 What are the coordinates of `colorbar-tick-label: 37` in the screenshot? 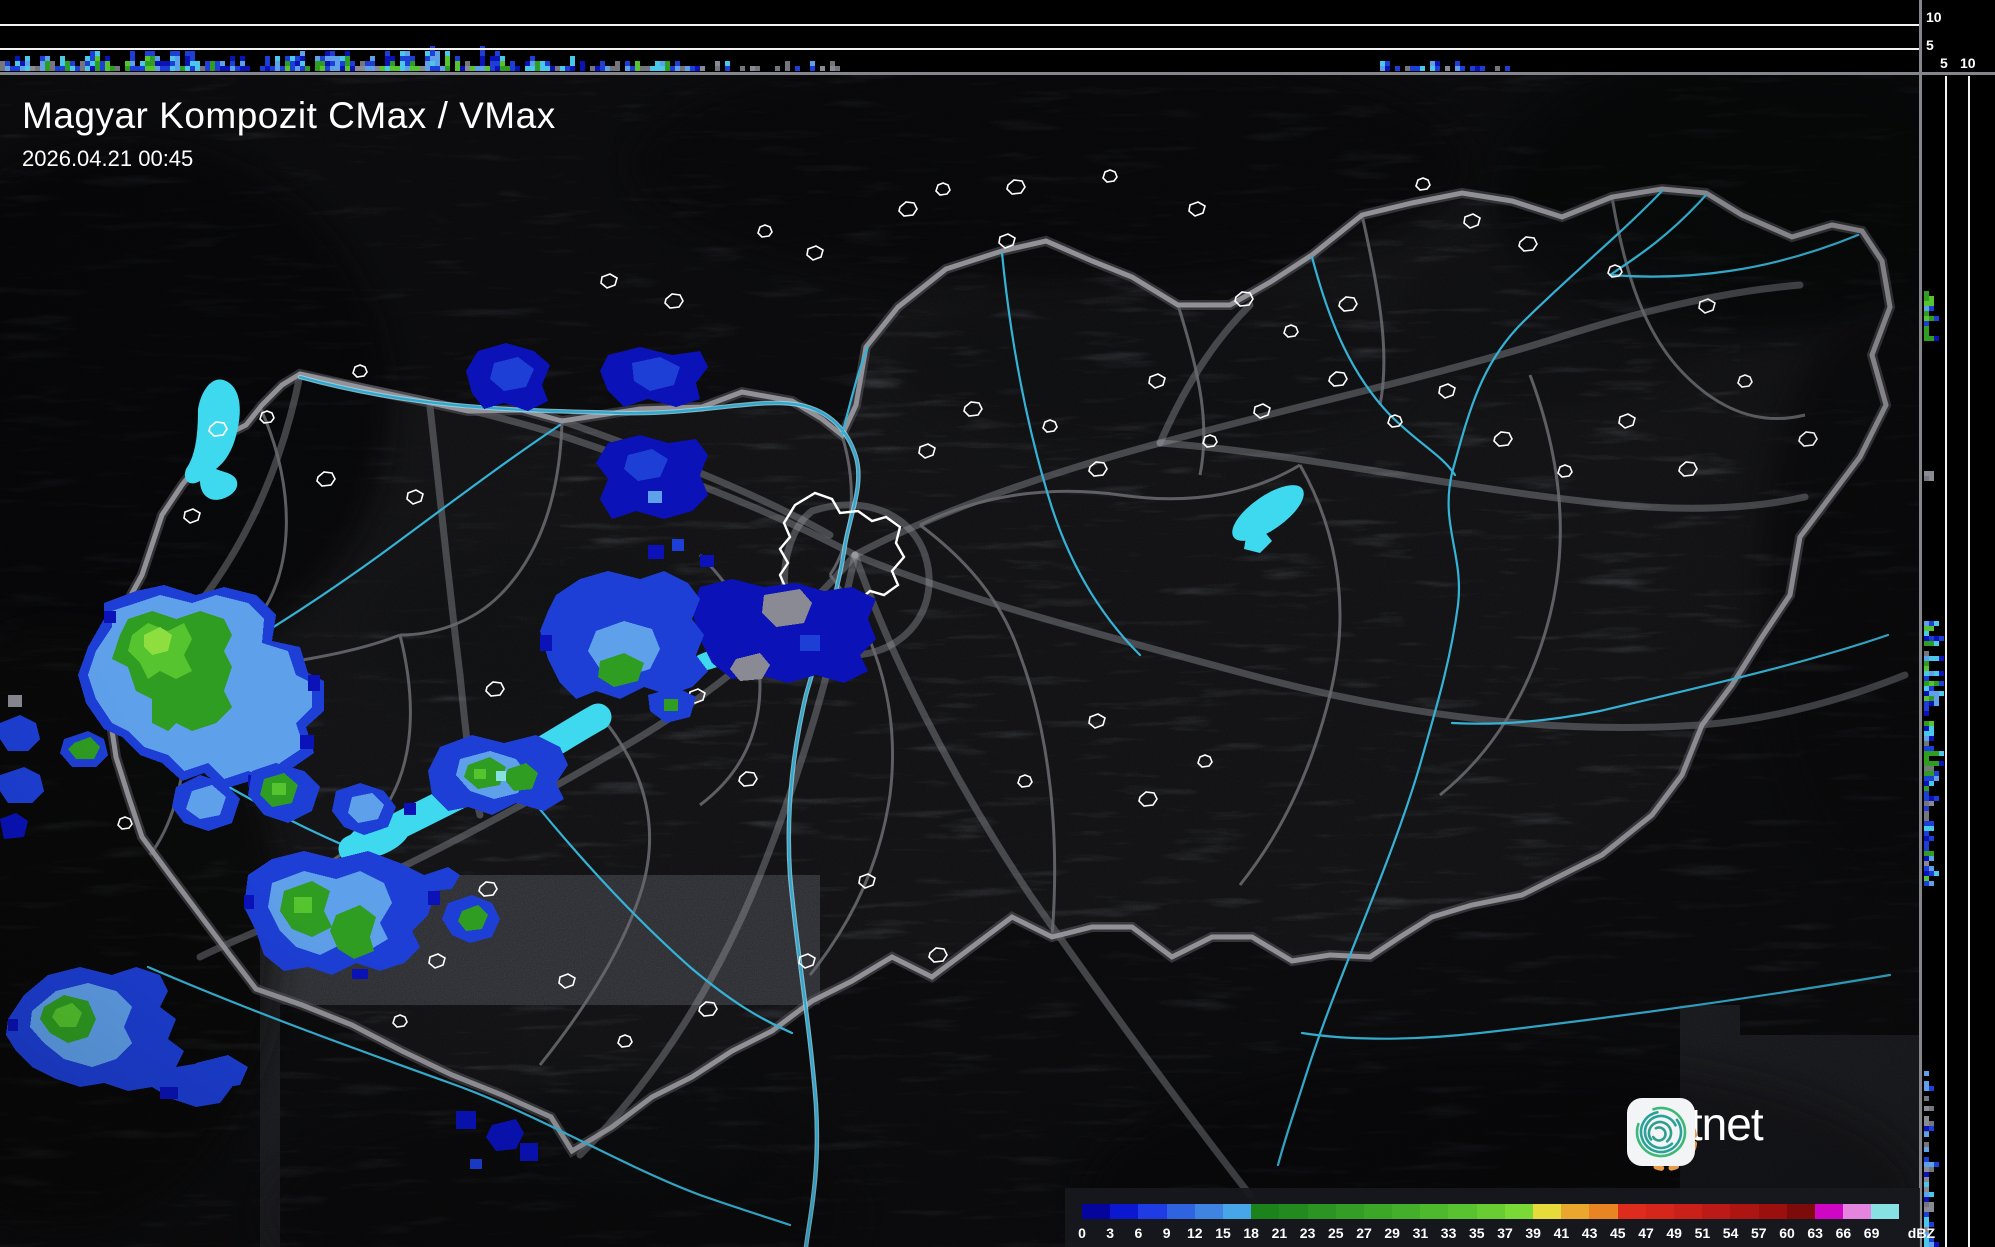 It's located at (1505, 1233).